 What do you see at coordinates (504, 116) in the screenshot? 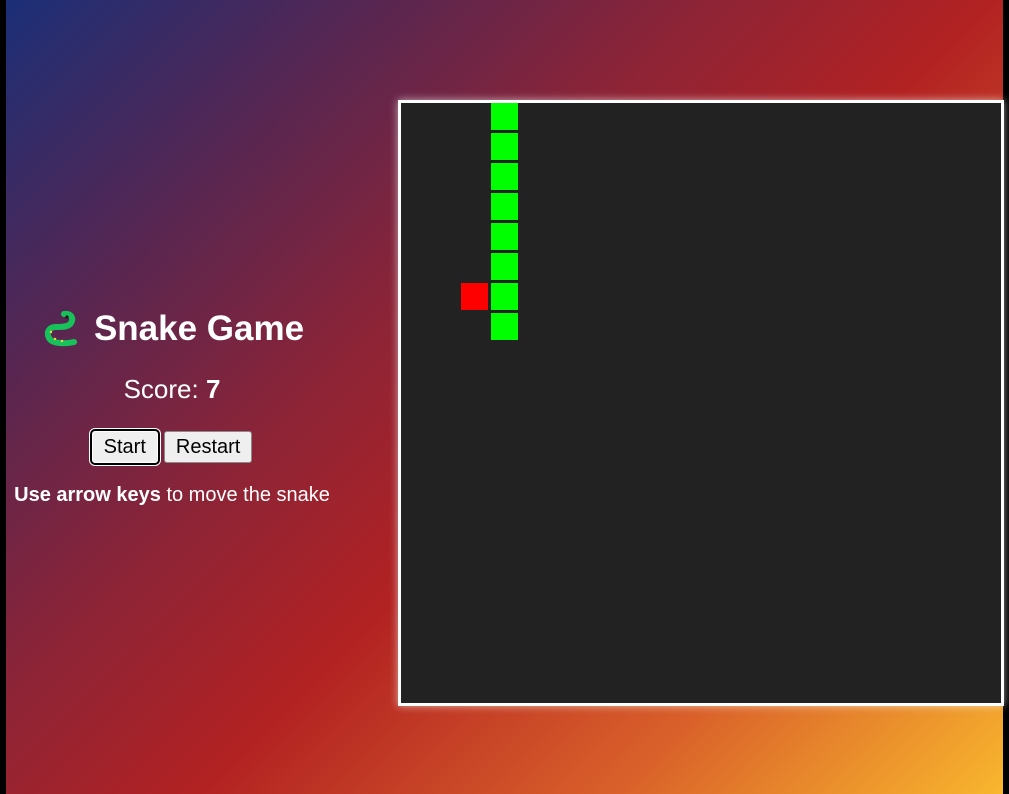
I see `snake-tail-segment` at bounding box center [504, 116].